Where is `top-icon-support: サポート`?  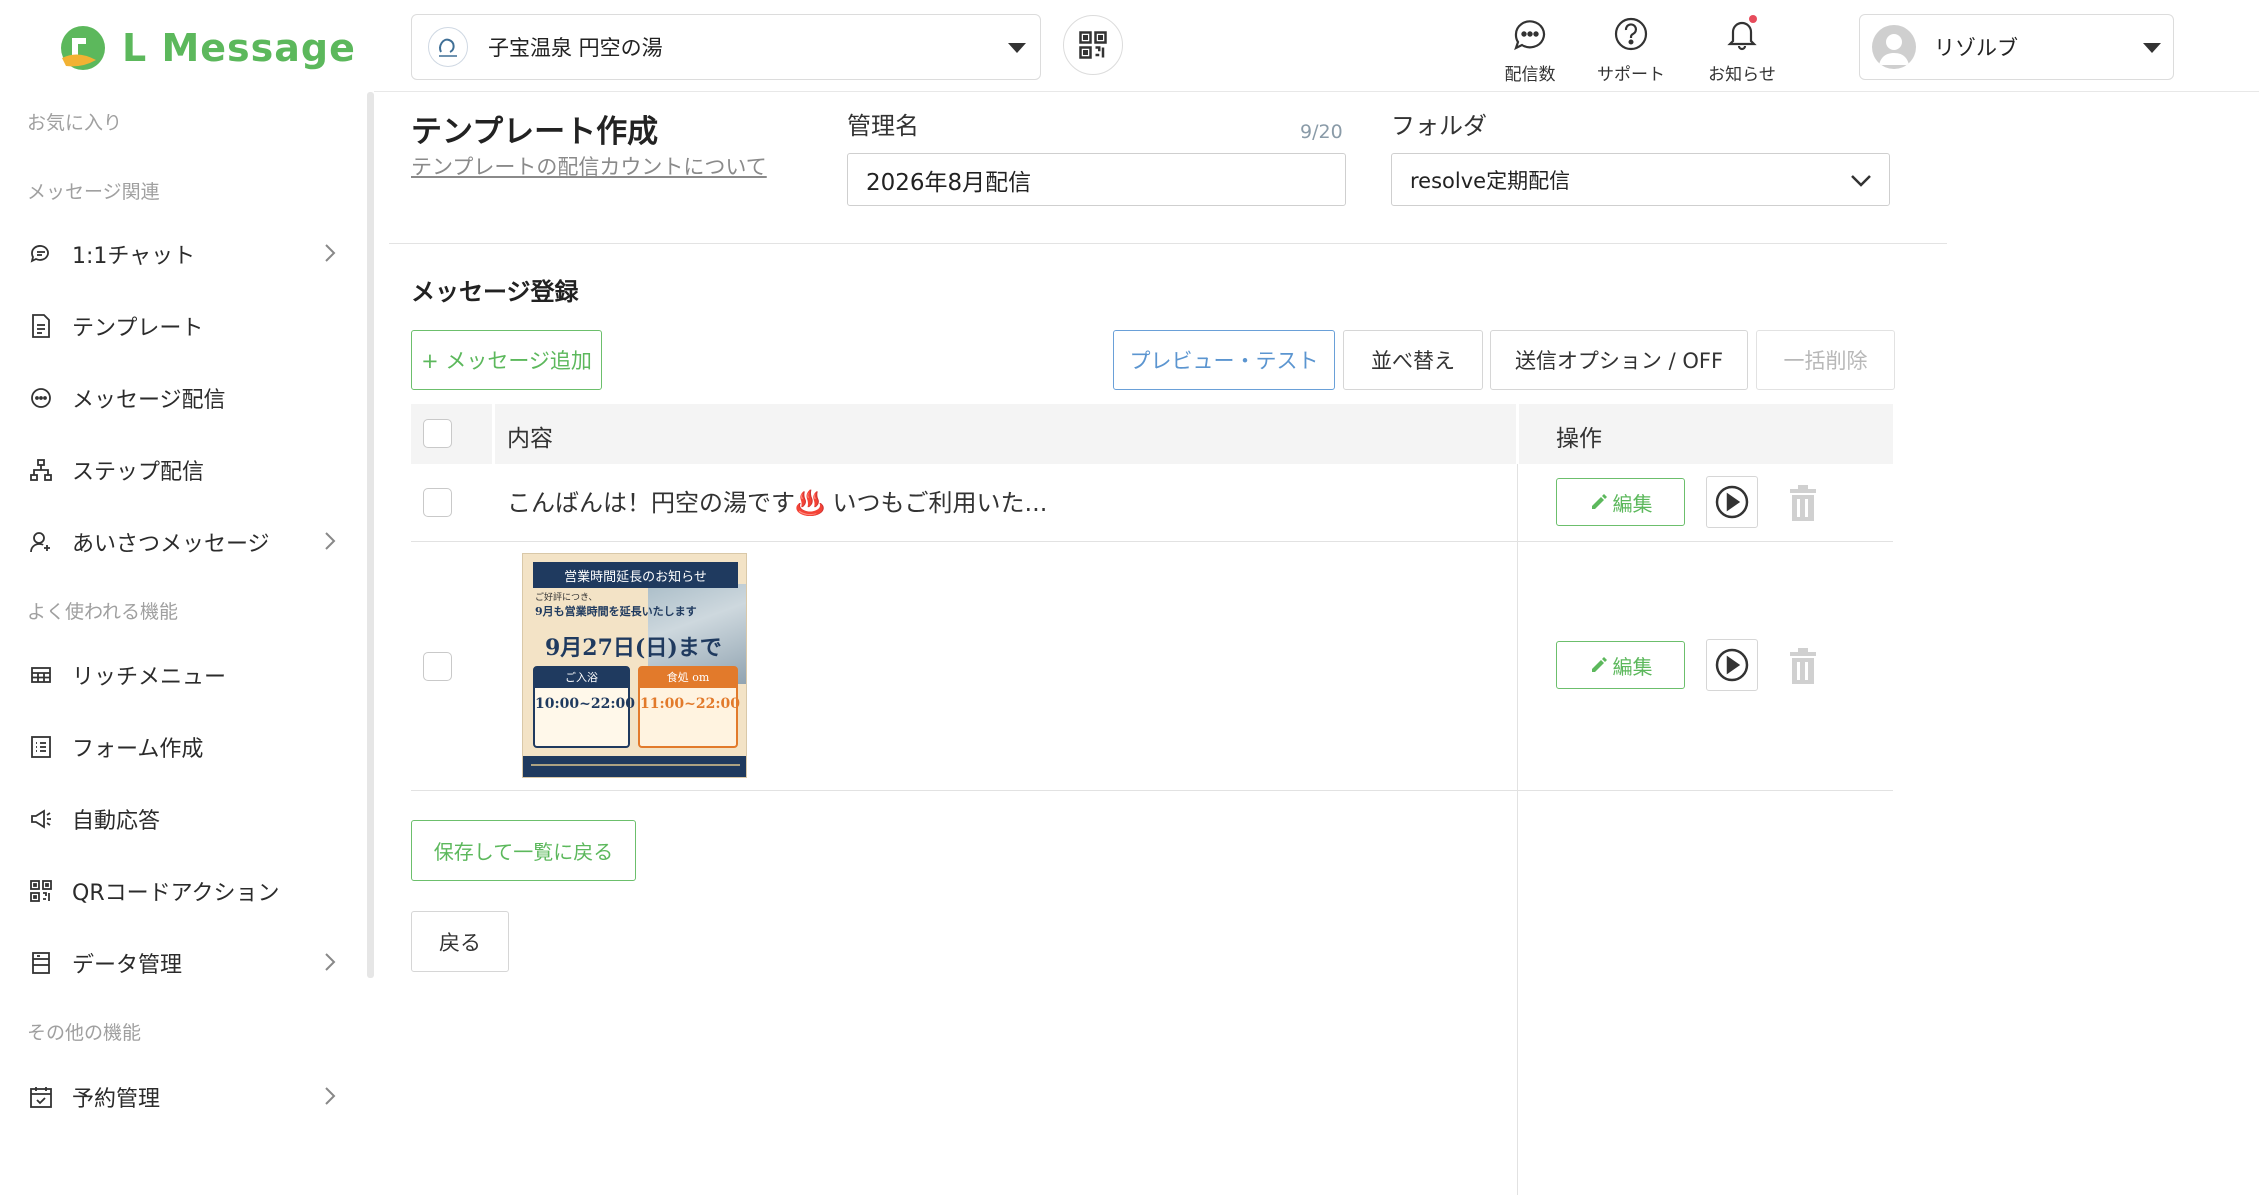 top-icon-support: サポート is located at coordinates (1631, 49).